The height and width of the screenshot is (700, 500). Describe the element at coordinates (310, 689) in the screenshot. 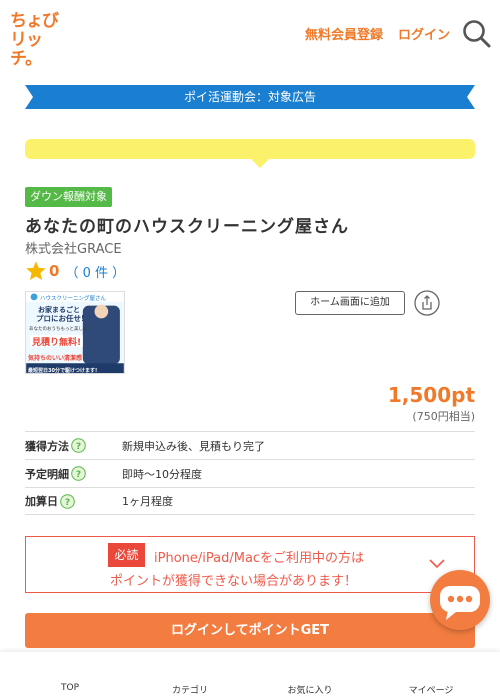

I see `nav-favorites: お気に入り` at that location.